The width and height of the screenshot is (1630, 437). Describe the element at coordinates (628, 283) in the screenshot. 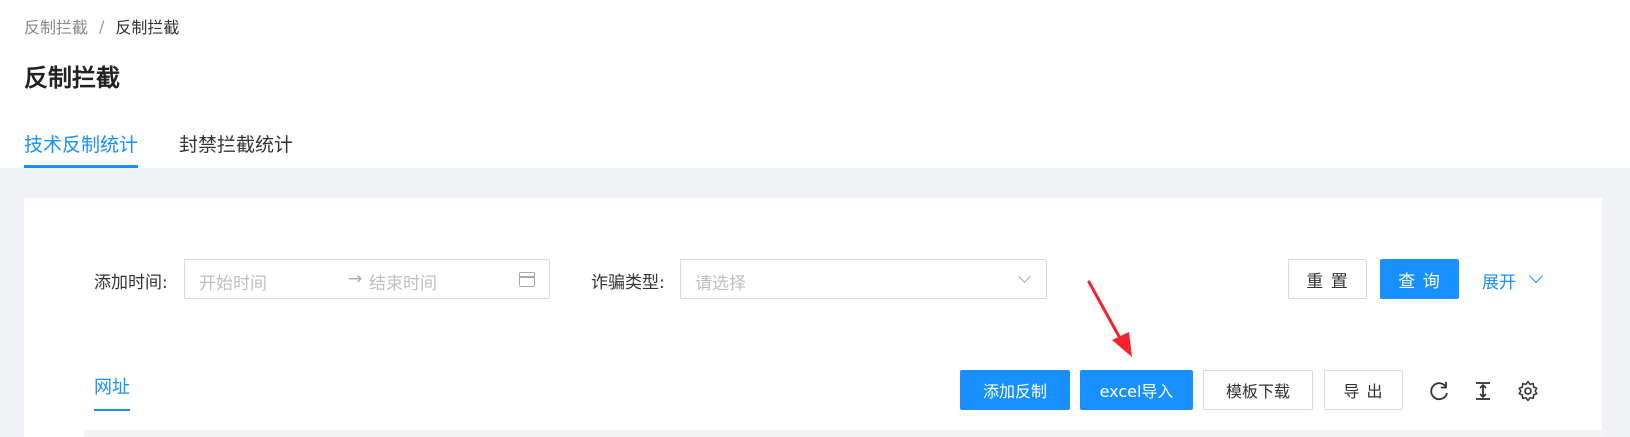

I see `fraud-type-label: 诈骗类型:` at that location.